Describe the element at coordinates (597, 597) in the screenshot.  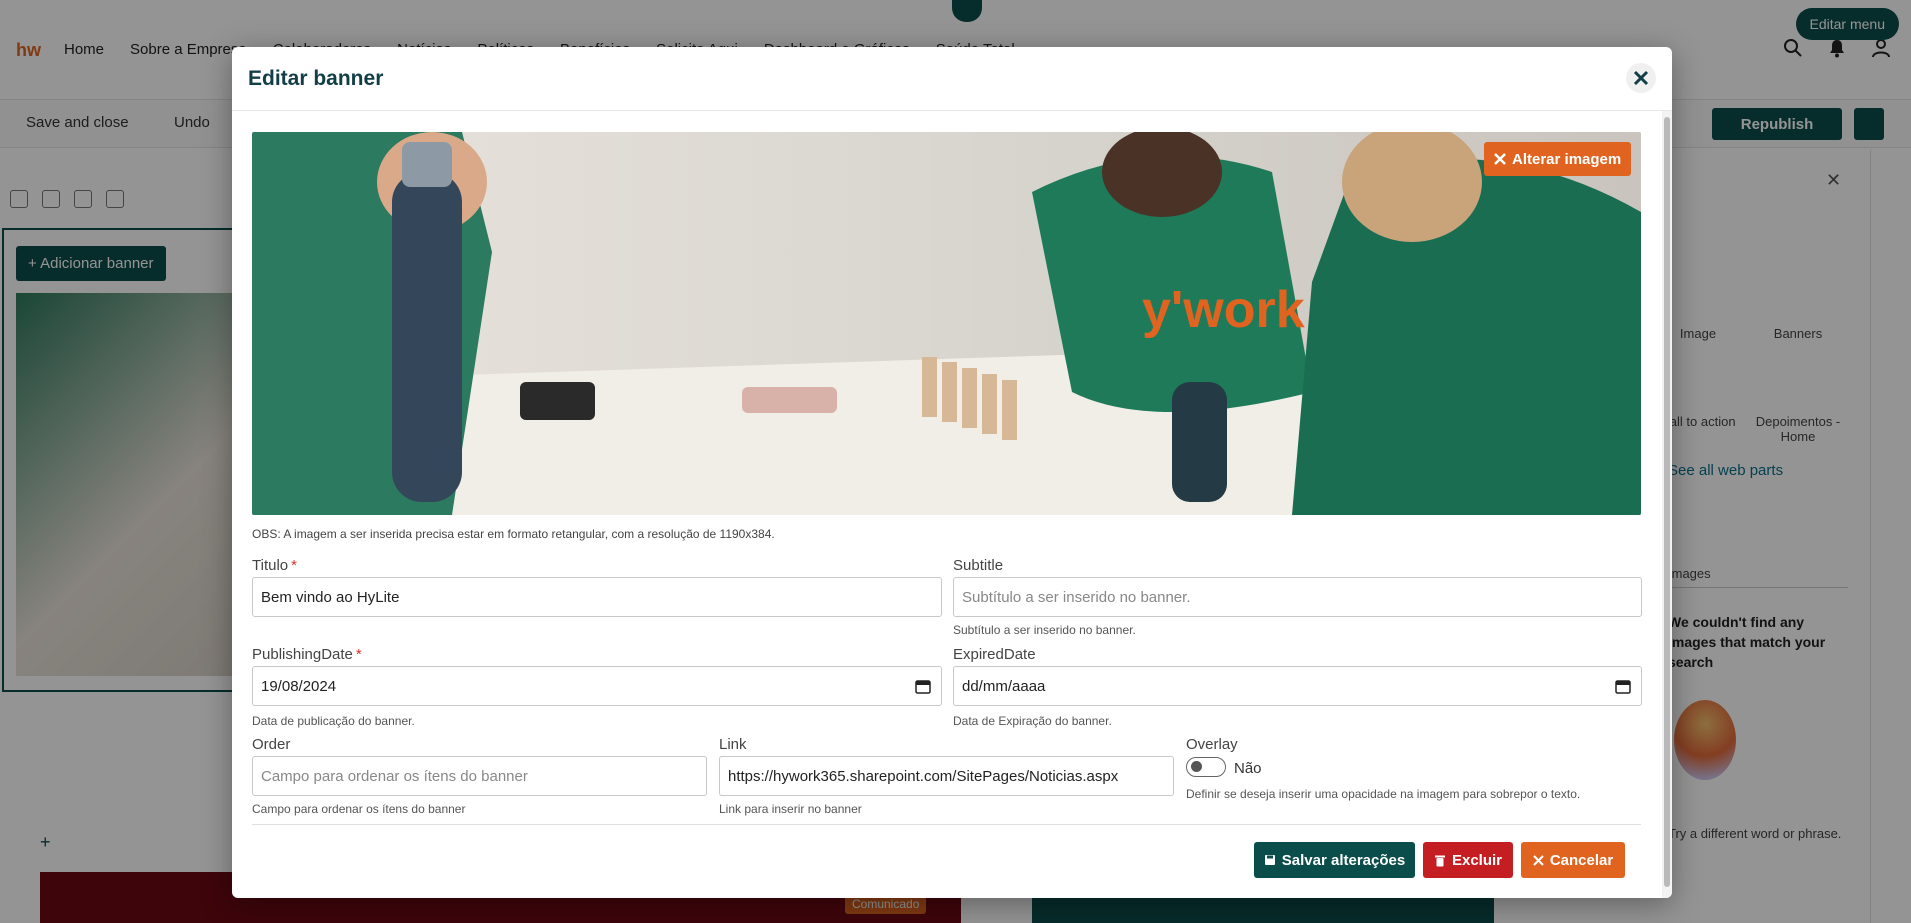
I see `titulo-input: Bem vindo ao HyLite` at that location.